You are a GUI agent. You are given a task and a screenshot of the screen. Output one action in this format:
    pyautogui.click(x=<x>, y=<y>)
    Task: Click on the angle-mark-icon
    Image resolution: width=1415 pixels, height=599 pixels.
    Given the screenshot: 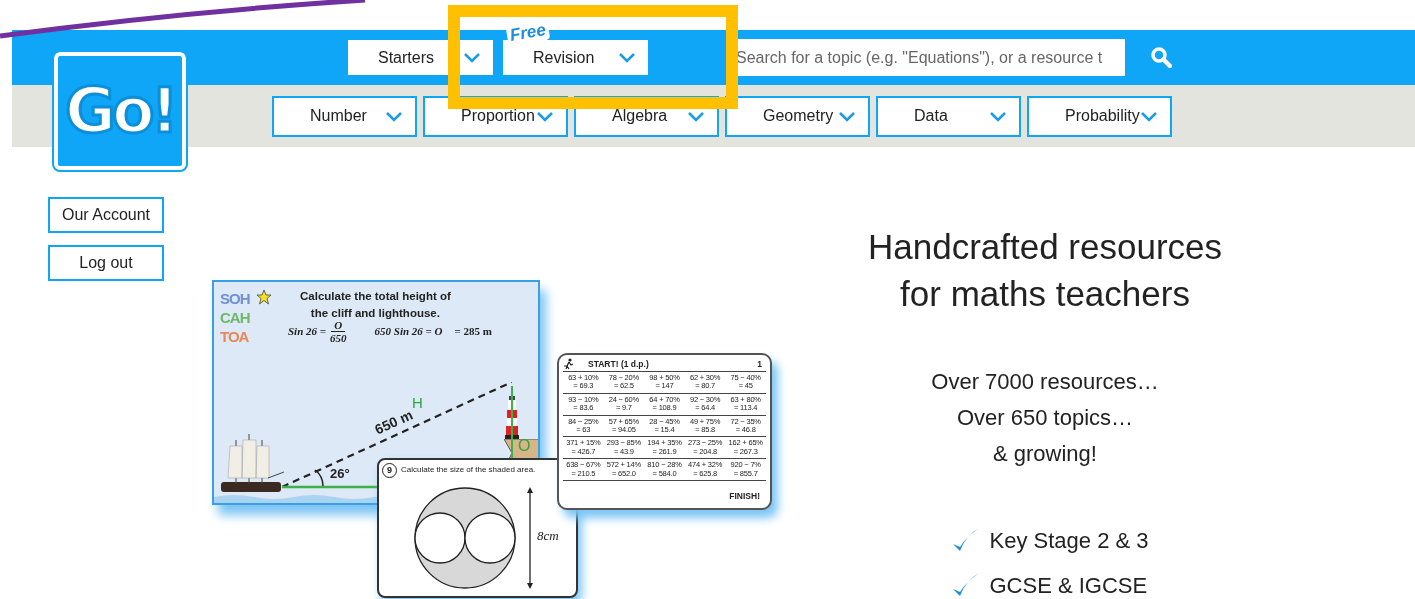 What is the action you would take?
    pyautogui.click(x=319, y=478)
    